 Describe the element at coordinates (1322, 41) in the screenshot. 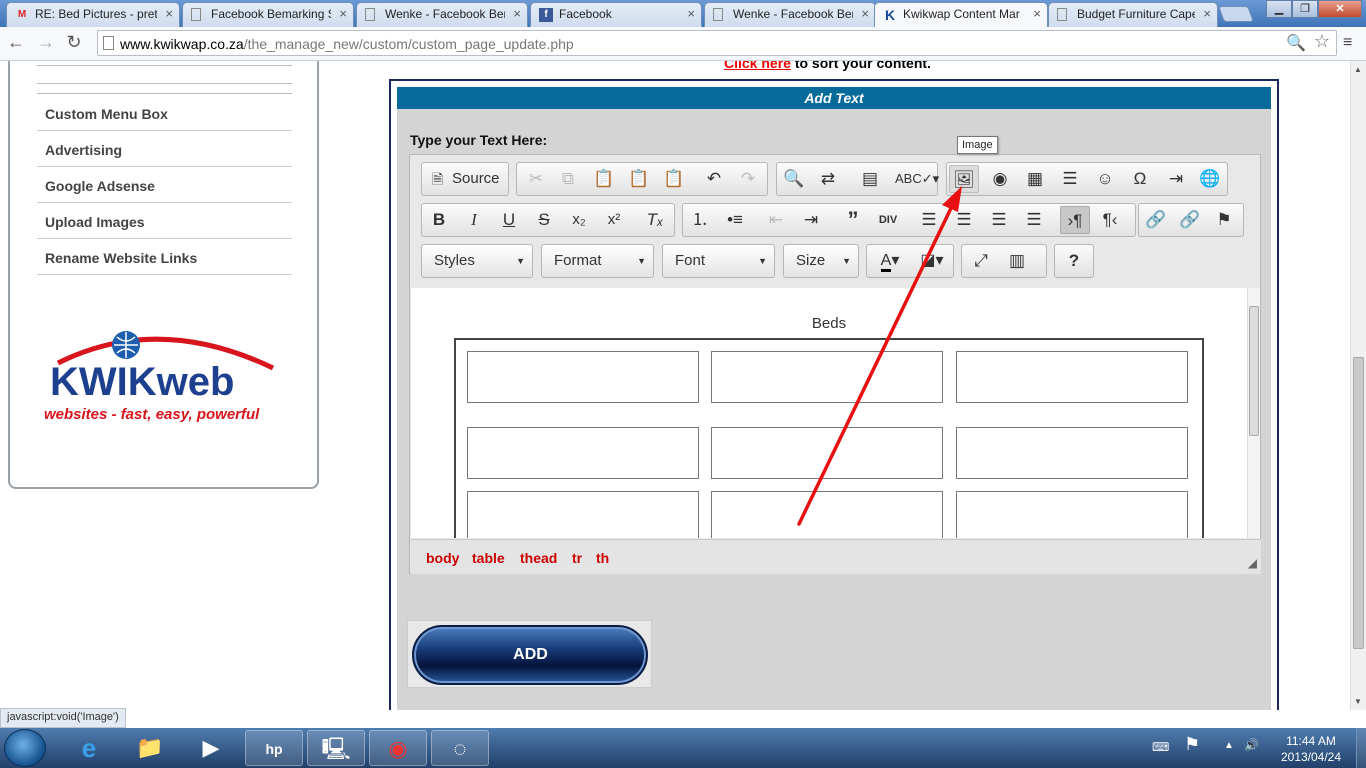

I see `bookmark-star-icon: ☆` at that location.